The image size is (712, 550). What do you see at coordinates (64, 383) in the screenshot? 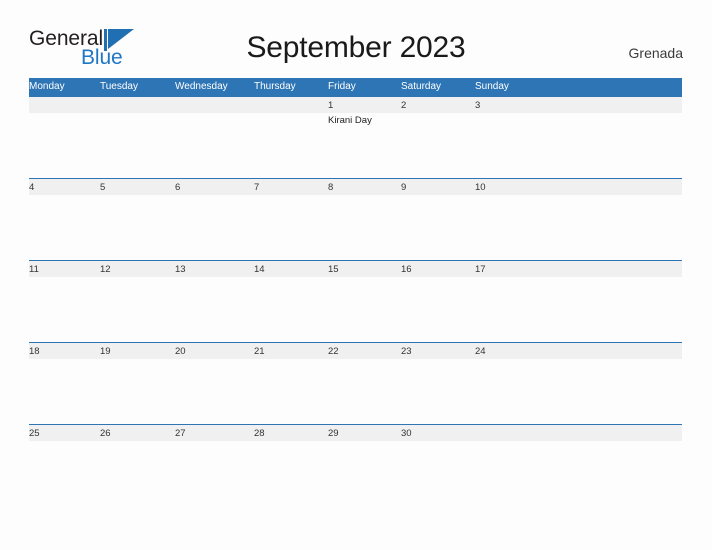
I see `day-cell-18: 18` at bounding box center [64, 383].